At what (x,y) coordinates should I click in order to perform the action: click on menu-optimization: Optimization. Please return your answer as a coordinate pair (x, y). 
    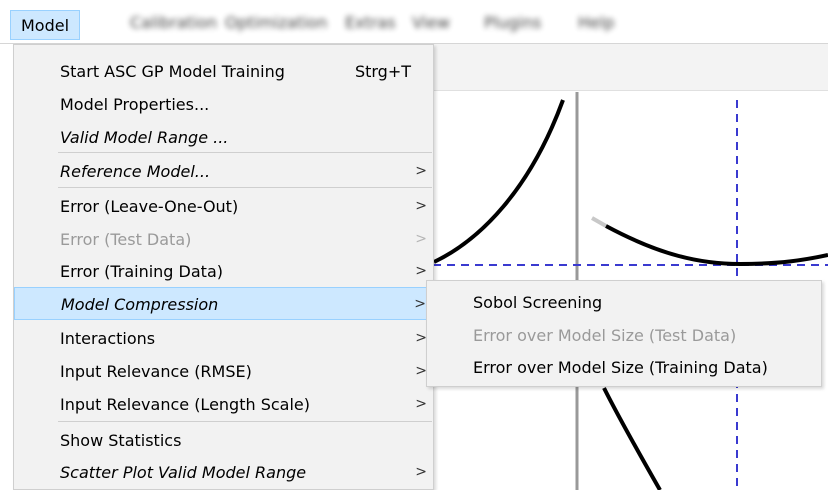
    Looking at the image, I should click on (276, 23).